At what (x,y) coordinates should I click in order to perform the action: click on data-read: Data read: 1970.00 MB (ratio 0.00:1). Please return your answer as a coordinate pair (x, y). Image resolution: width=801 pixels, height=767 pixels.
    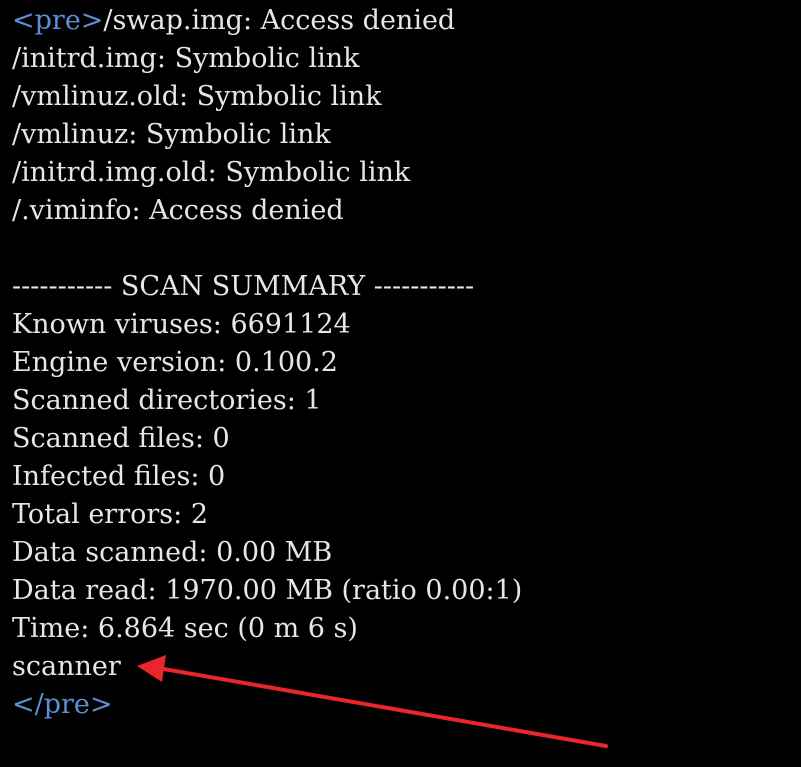
    Looking at the image, I should click on (267, 590).